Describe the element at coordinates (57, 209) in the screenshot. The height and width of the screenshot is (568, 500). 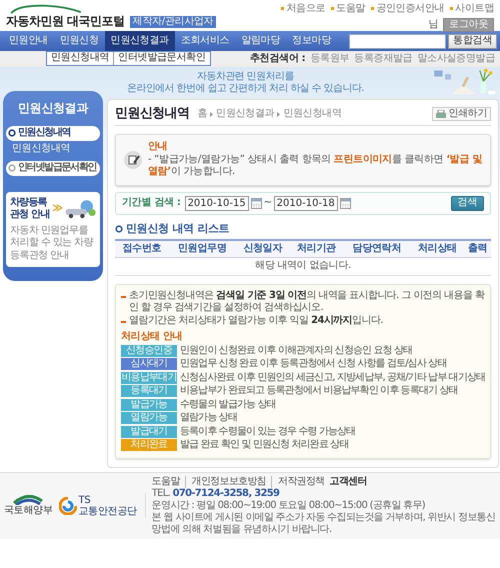
I see `ad-arrow: ≫` at that location.